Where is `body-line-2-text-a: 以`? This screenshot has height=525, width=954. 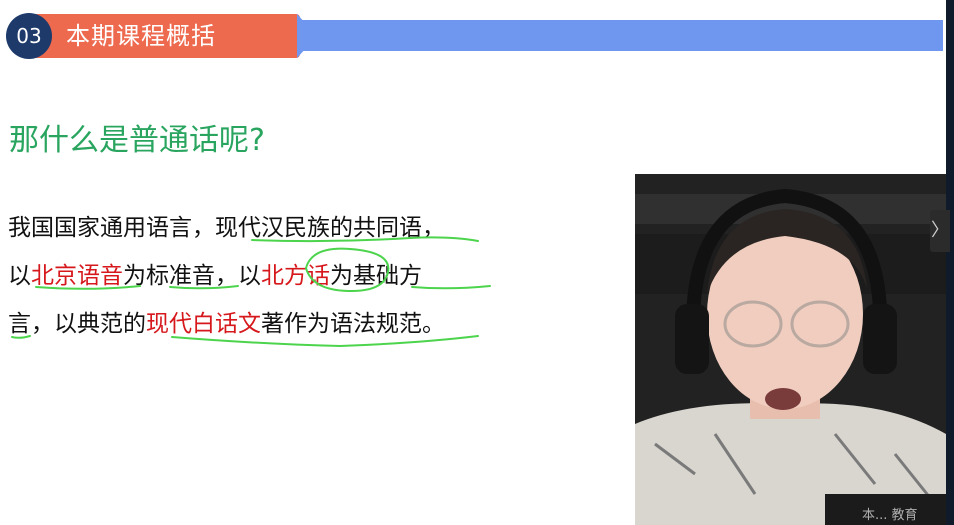 body-line-2-text-a: 以 is located at coordinates (19, 276).